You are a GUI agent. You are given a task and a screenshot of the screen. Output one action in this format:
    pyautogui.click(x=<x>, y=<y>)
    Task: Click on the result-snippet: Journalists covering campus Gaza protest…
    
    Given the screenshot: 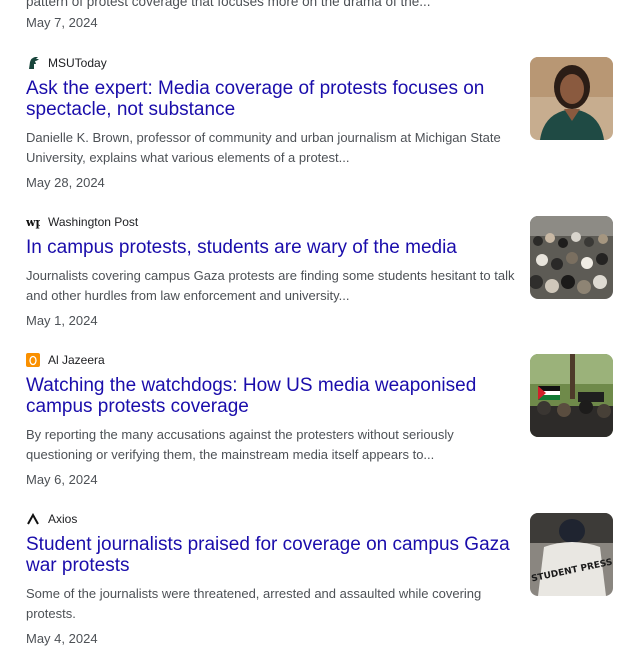 What is the action you would take?
    pyautogui.click(x=270, y=285)
    